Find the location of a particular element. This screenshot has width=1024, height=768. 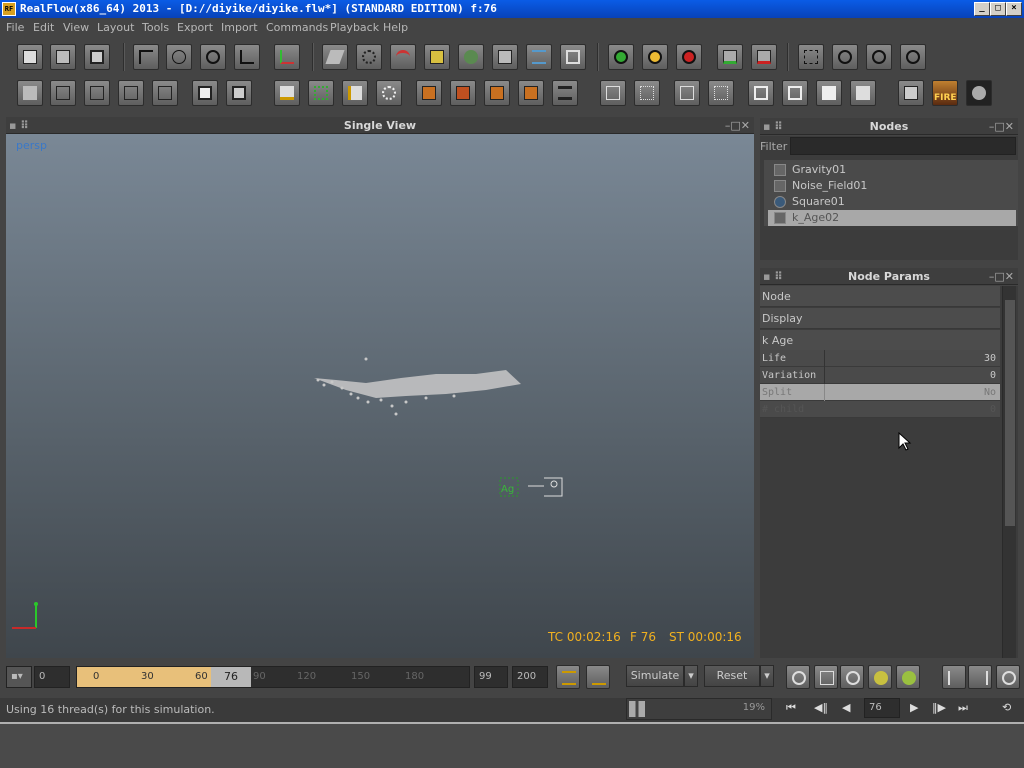

end-frame-field: 99 is located at coordinates (491, 677).